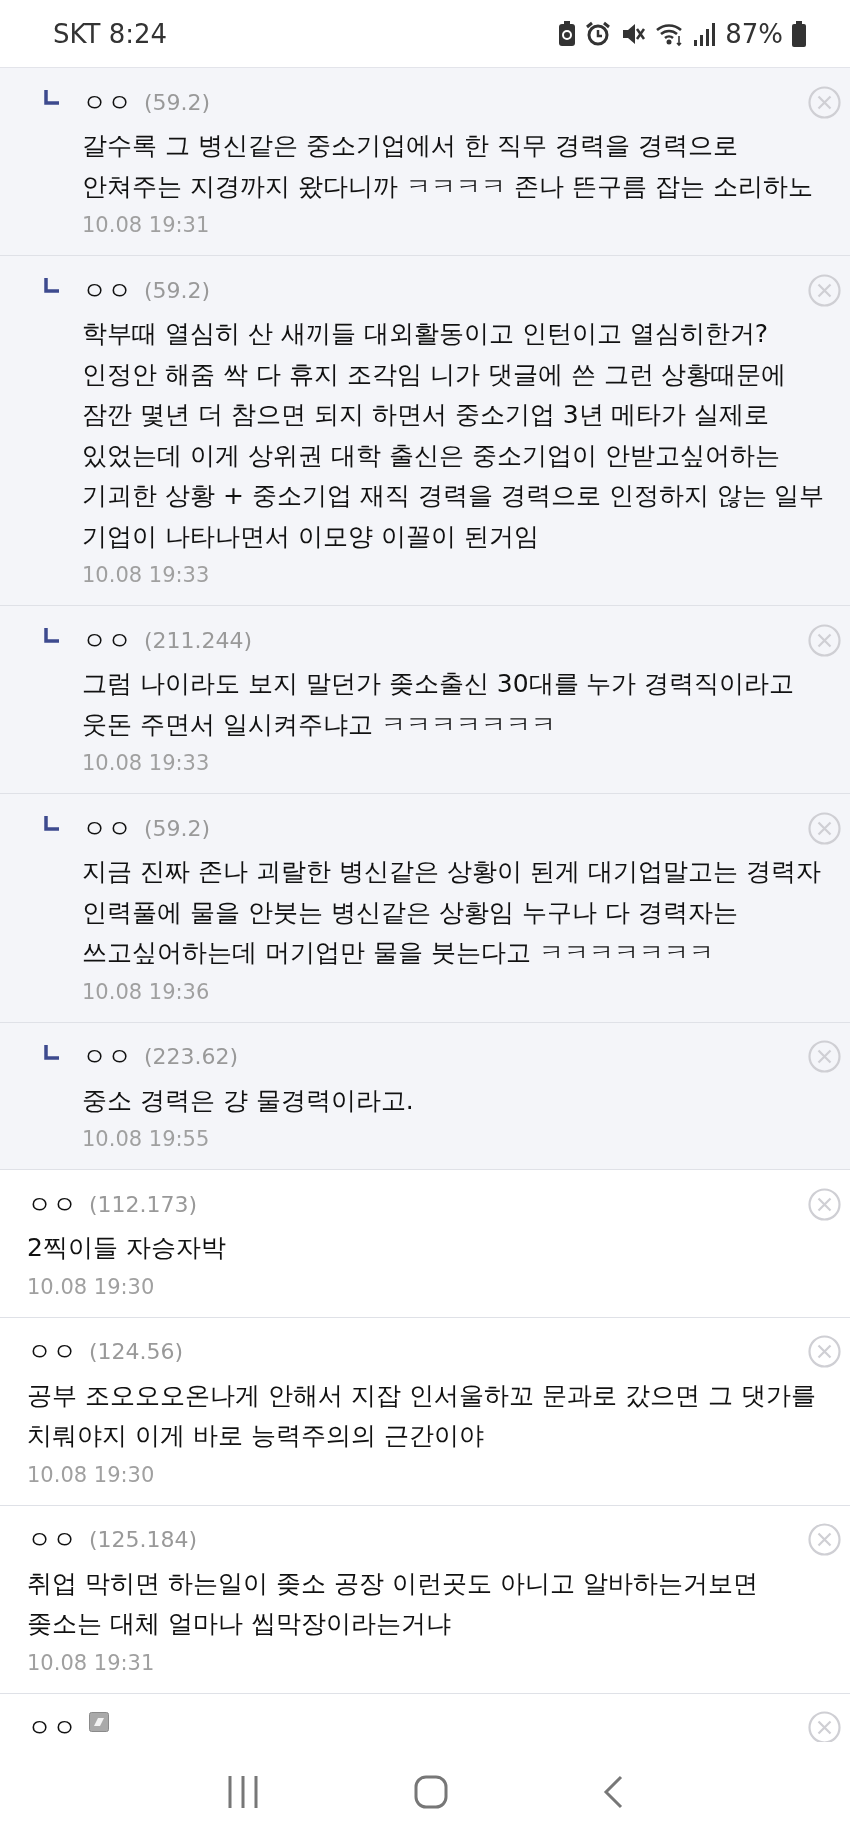 The image size is (850, 1842). What do you see at coordinates (110, 33) in the screenshot?
I see `carrier-time: SKT 8:24` at bounding box center [110, 33].